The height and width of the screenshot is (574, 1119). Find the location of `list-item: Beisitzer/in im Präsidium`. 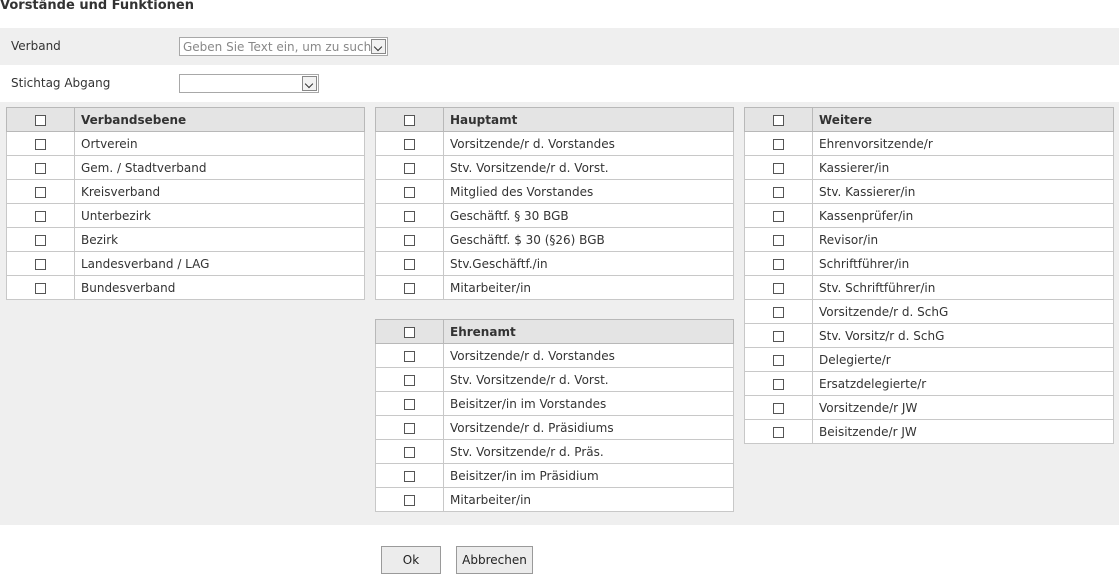

list-item: Beisitzer/in im Präsidium is located at coordinates (554, 475).